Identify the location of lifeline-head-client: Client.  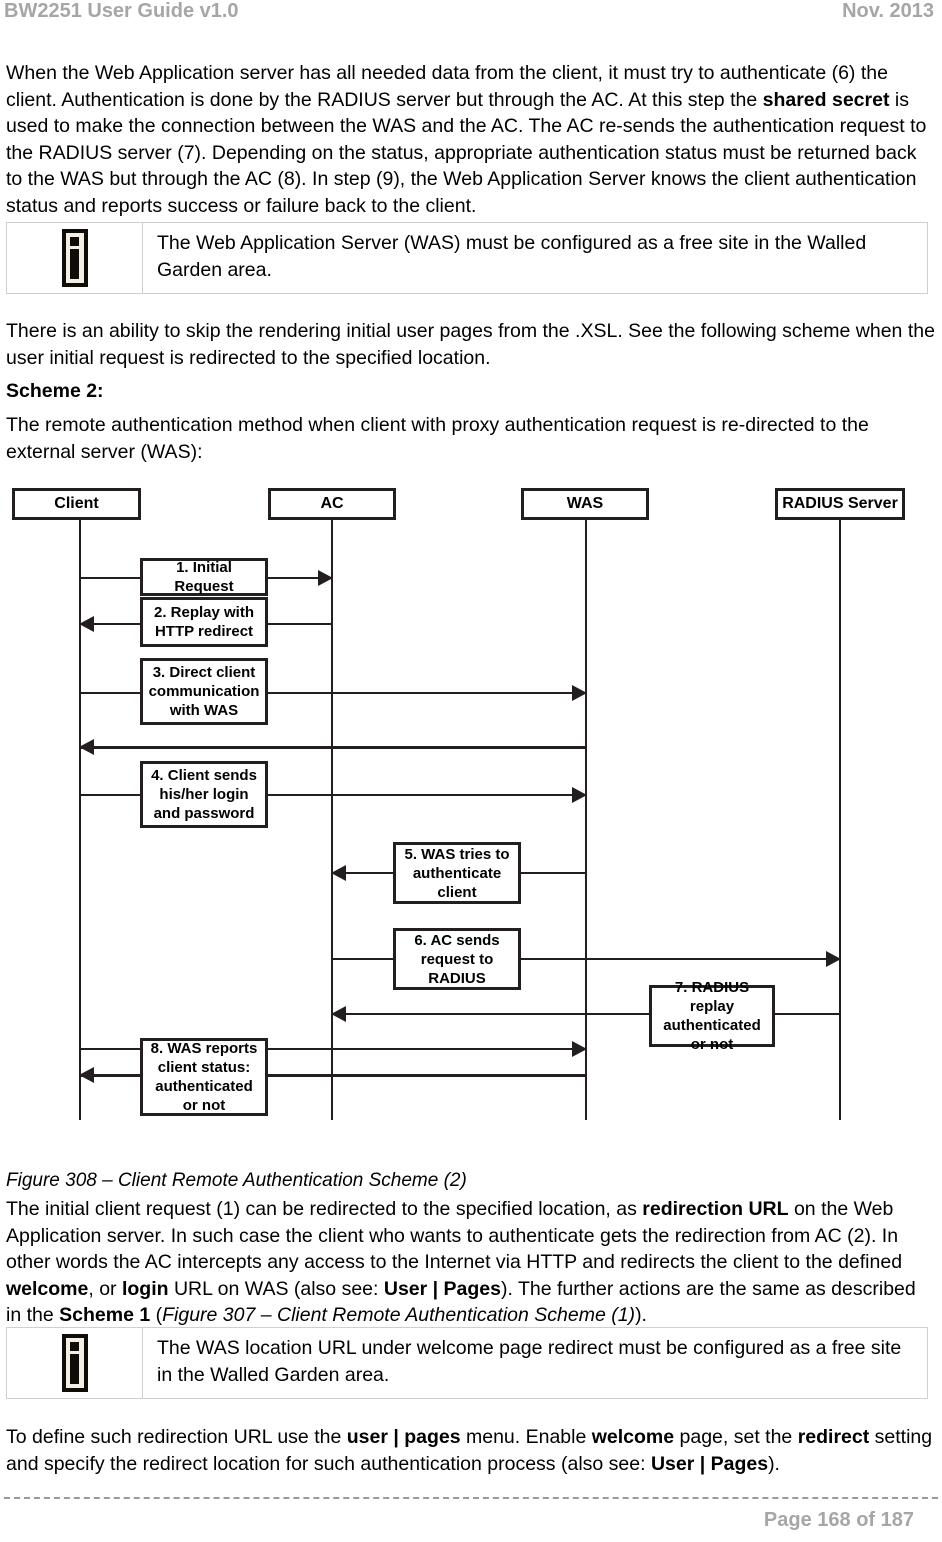
(76, 504).